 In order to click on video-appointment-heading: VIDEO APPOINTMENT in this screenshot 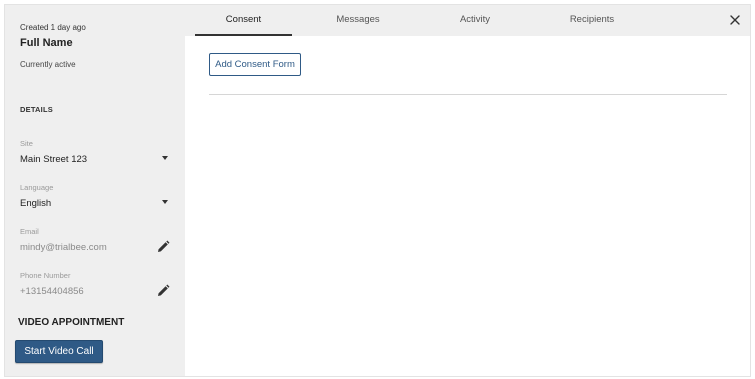, I will do `click(71, 322)`.